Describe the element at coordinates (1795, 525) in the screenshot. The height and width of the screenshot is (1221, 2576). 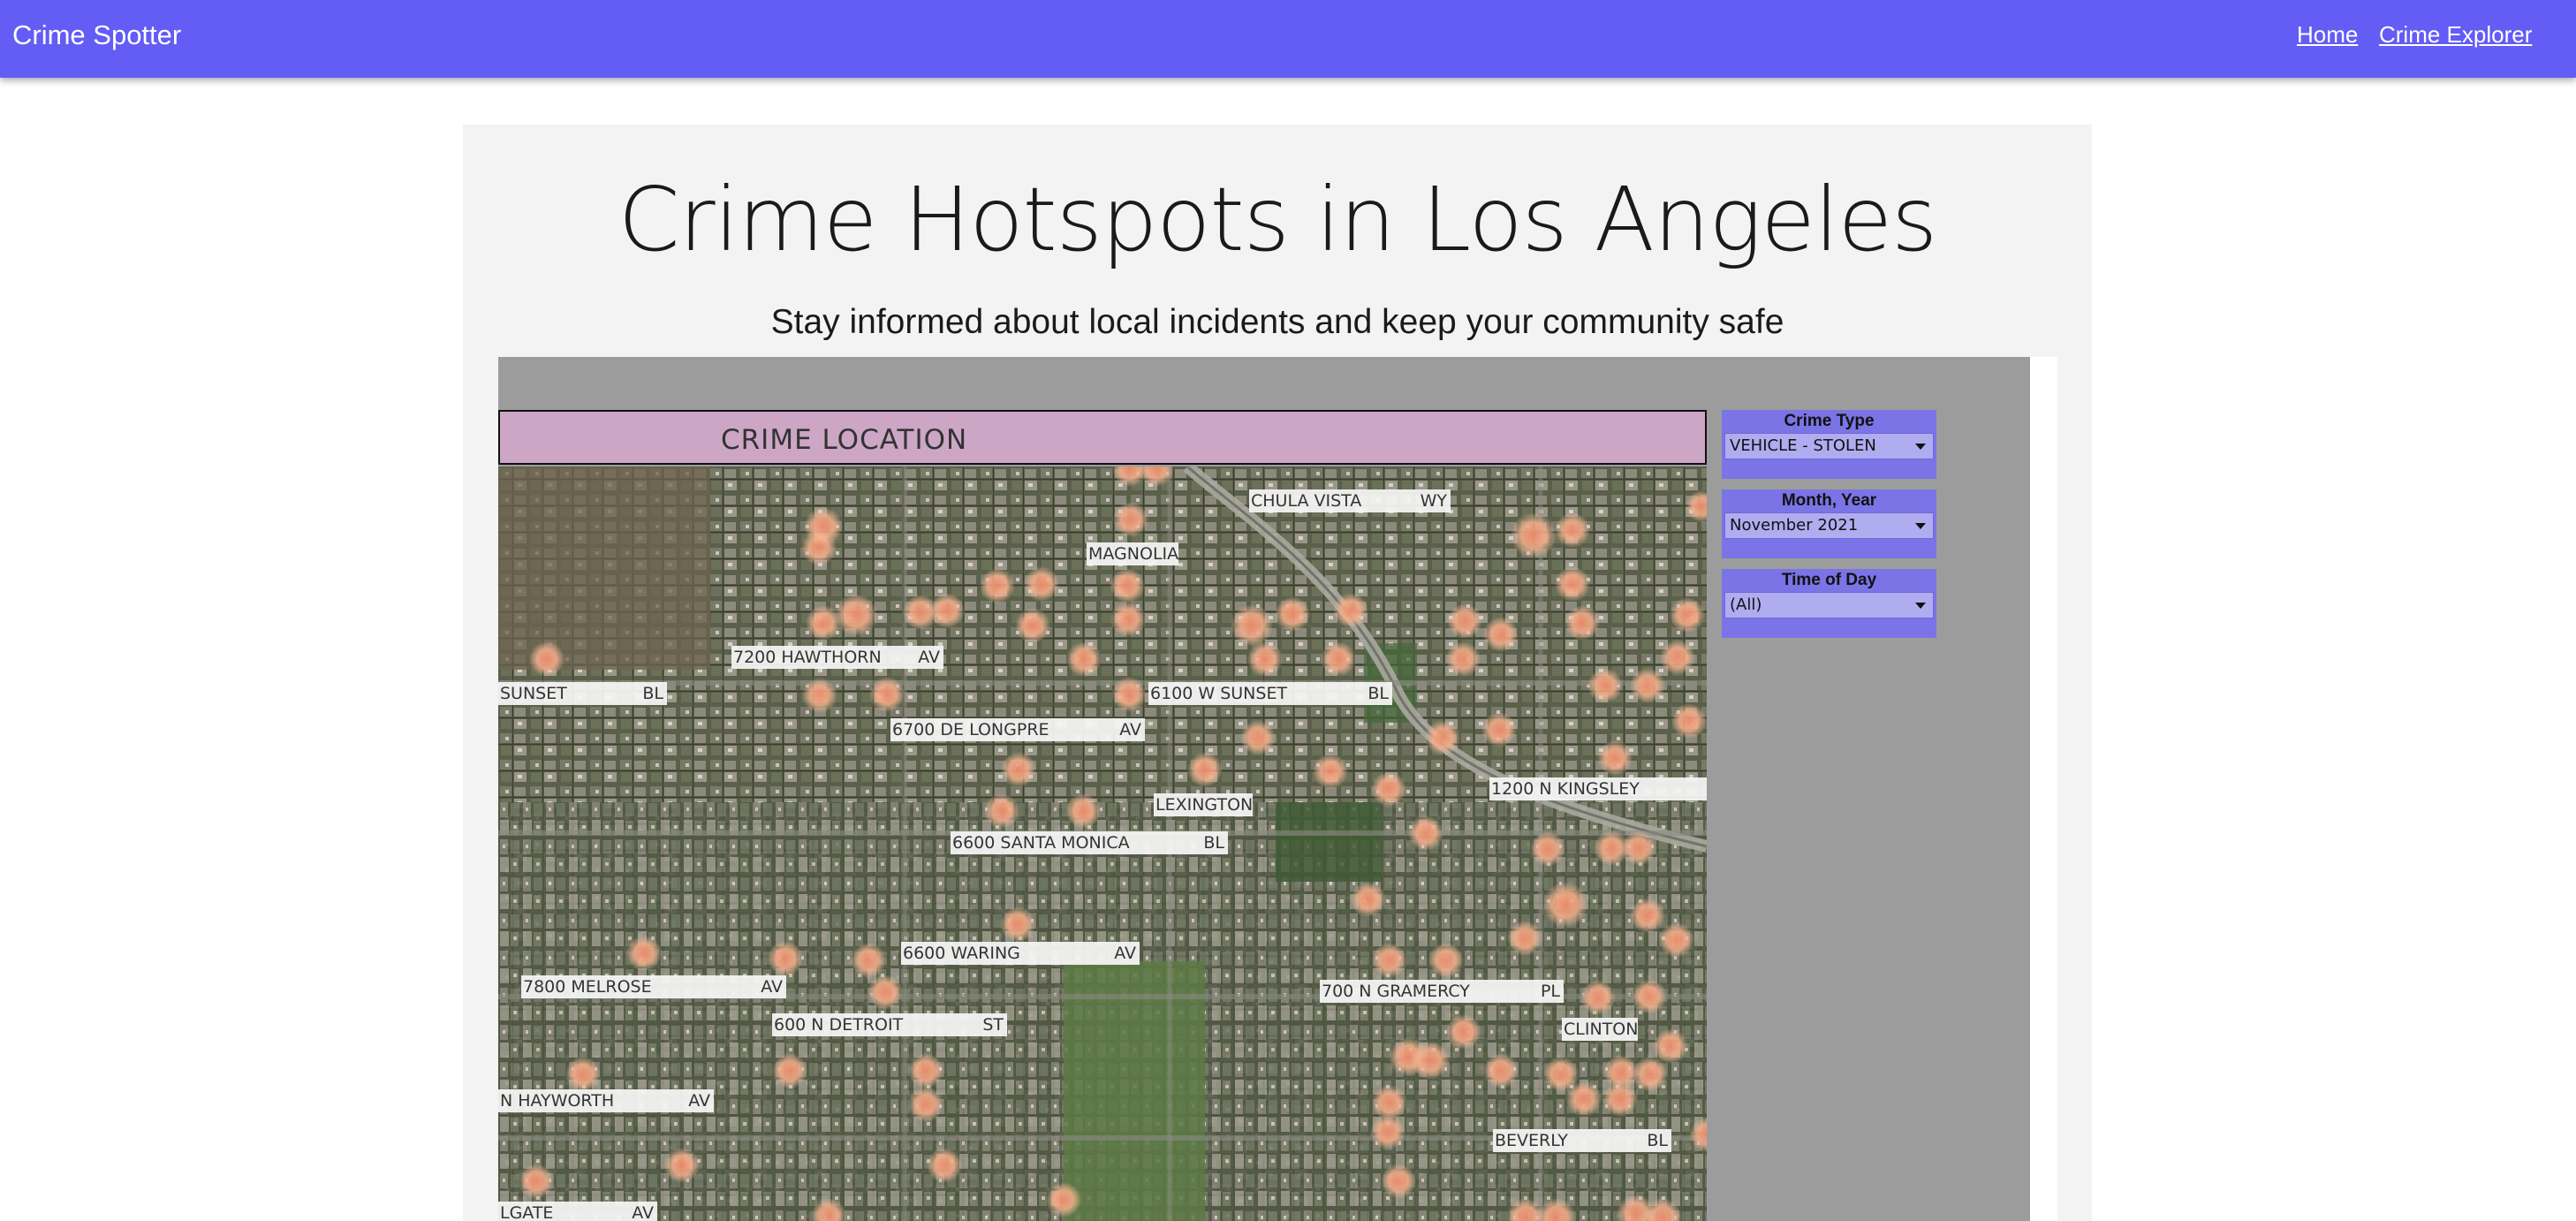
I see `month-year-value: November 2021` at that location.